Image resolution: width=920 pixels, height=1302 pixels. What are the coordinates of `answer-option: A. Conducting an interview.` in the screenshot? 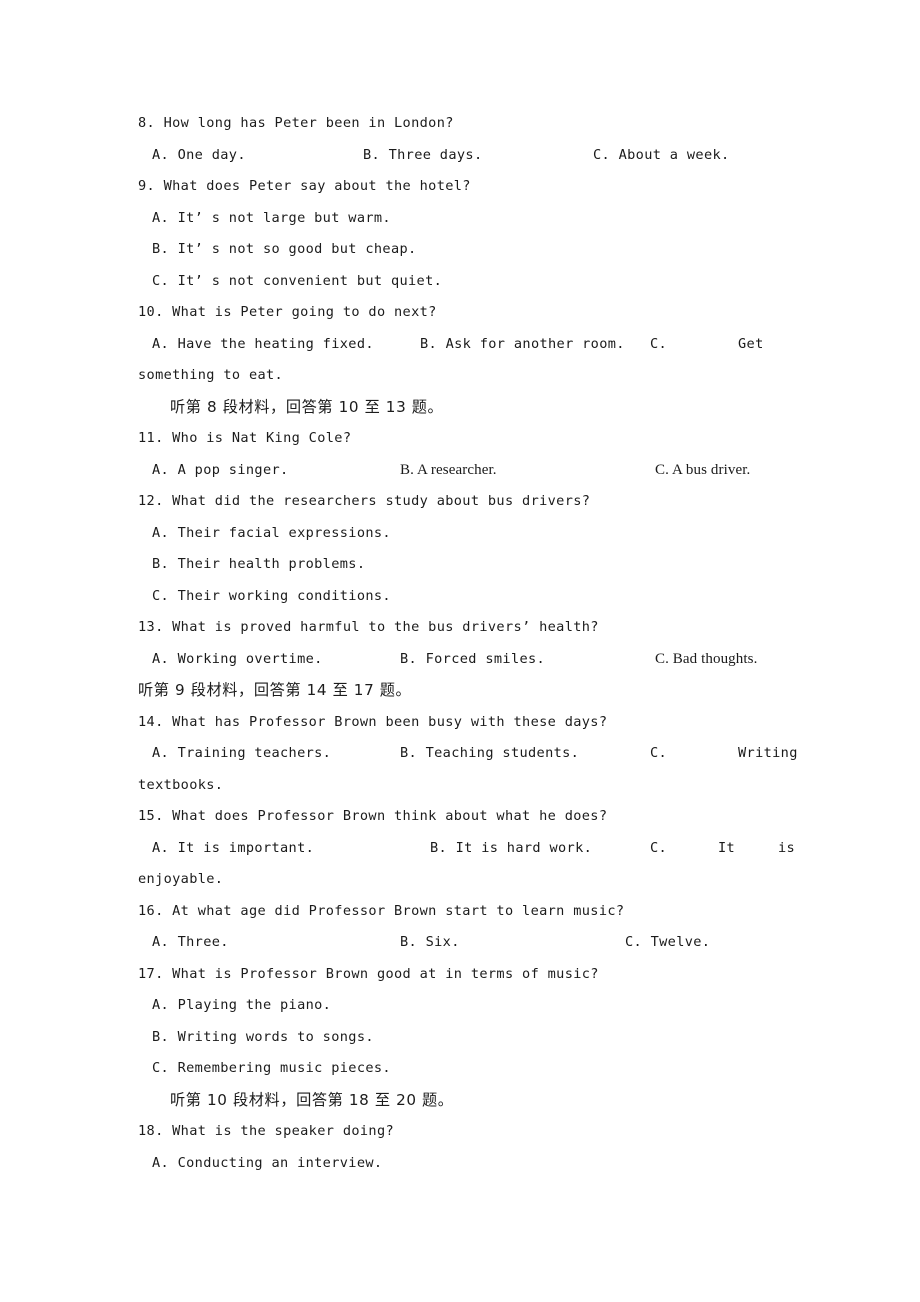 It's located at (469, 1164).